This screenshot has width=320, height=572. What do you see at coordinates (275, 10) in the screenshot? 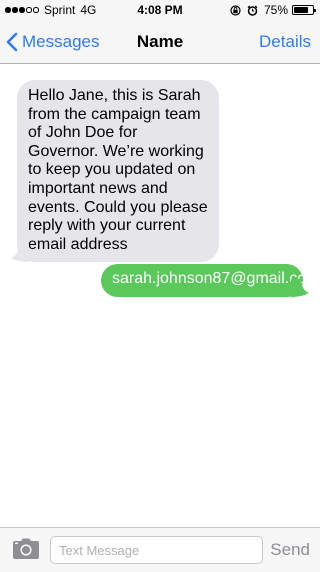
I see `battery-percent: 75%` at bounding box center [275, 10].